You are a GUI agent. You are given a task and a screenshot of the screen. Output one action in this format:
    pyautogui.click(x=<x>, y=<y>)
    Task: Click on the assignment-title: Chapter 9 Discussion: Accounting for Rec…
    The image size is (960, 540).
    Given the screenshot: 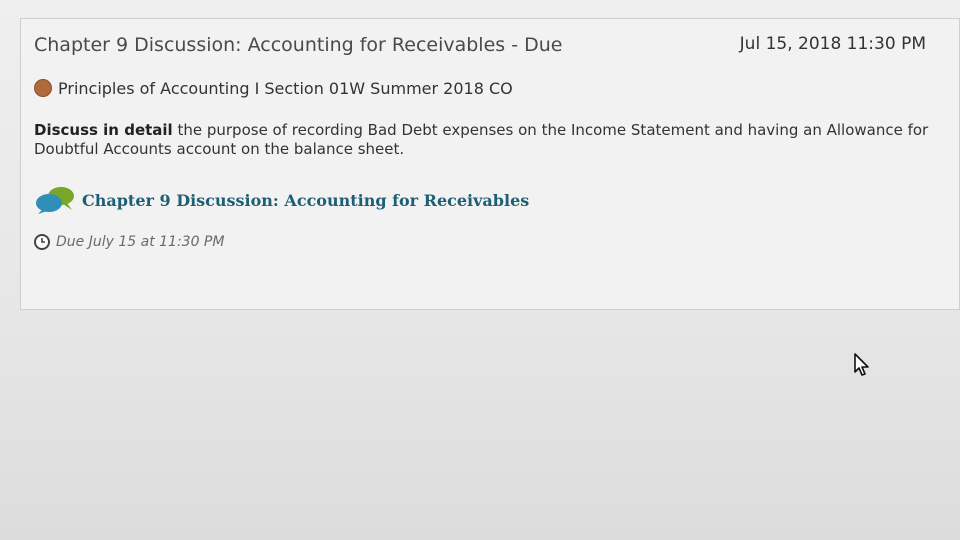 What is the action you would take?
    pyautogui.click(x=298, y=45)
    